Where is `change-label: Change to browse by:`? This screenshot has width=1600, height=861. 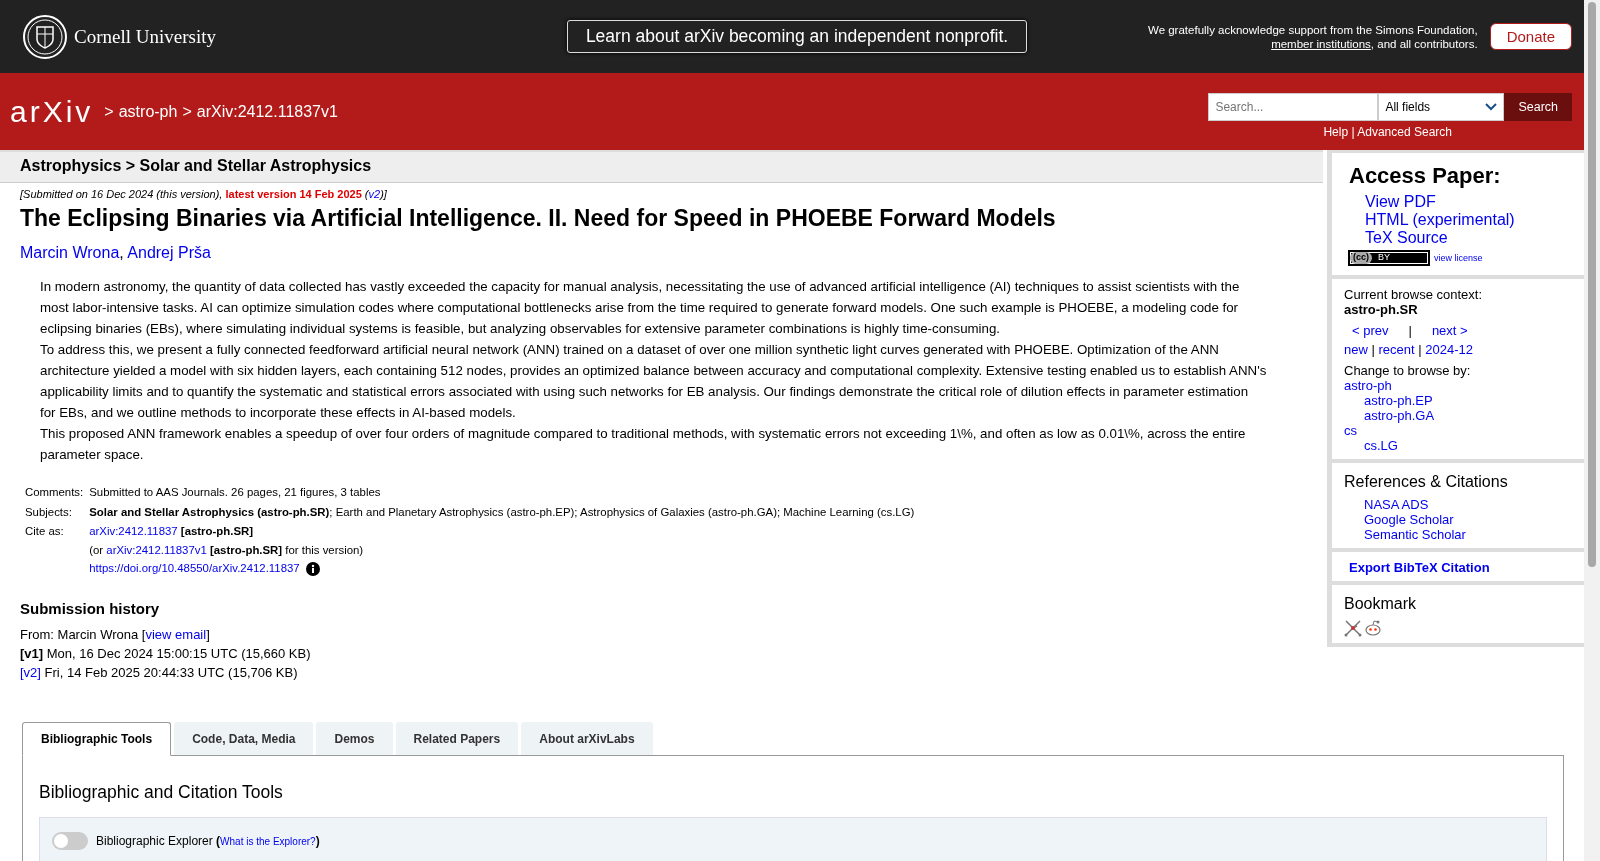
change-label: Change to browse by: is located at coordinates (1408, 370).